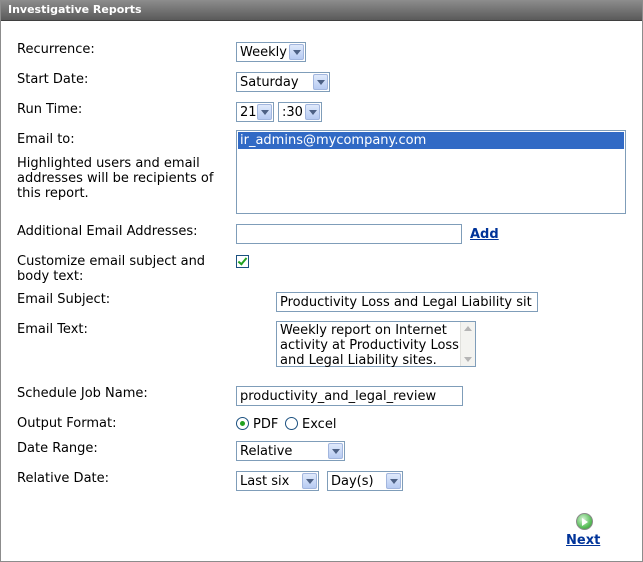  Describe the element at coordinates (242, 261) in the screenshot. I see `customize-checkbox` at that location.